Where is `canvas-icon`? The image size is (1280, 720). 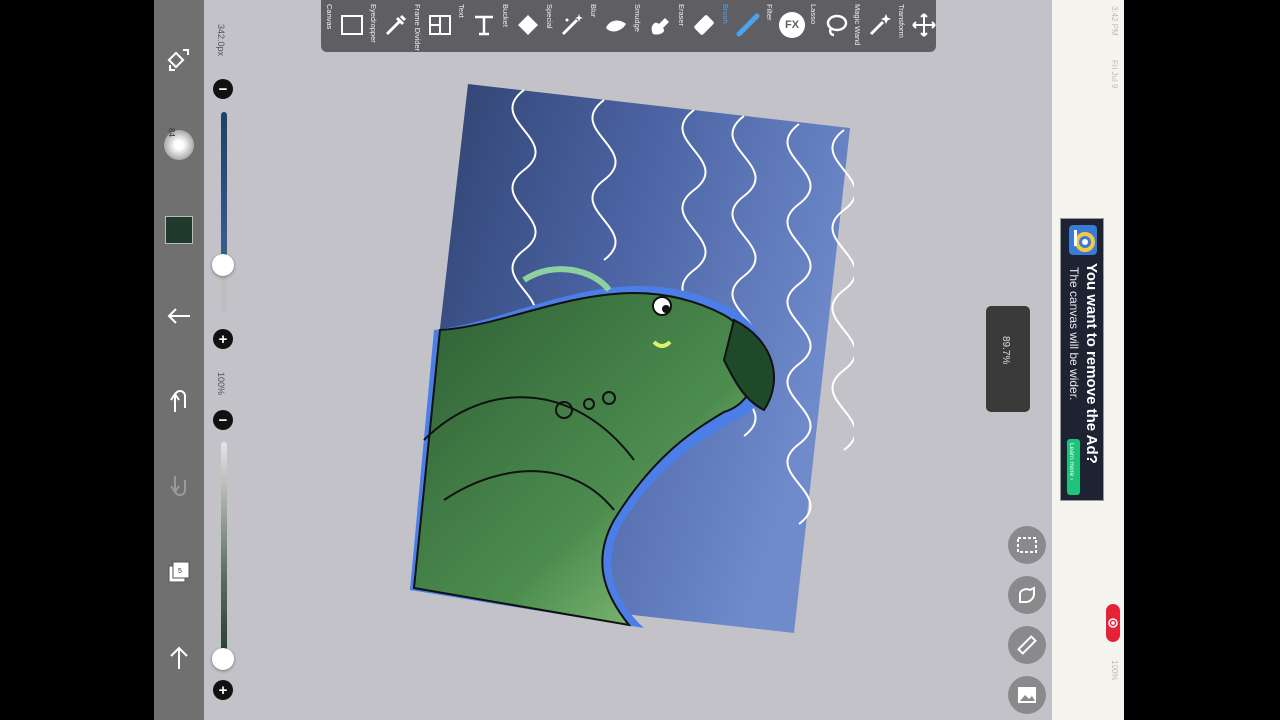 canvas-icon is located at coordinates (352, 25).